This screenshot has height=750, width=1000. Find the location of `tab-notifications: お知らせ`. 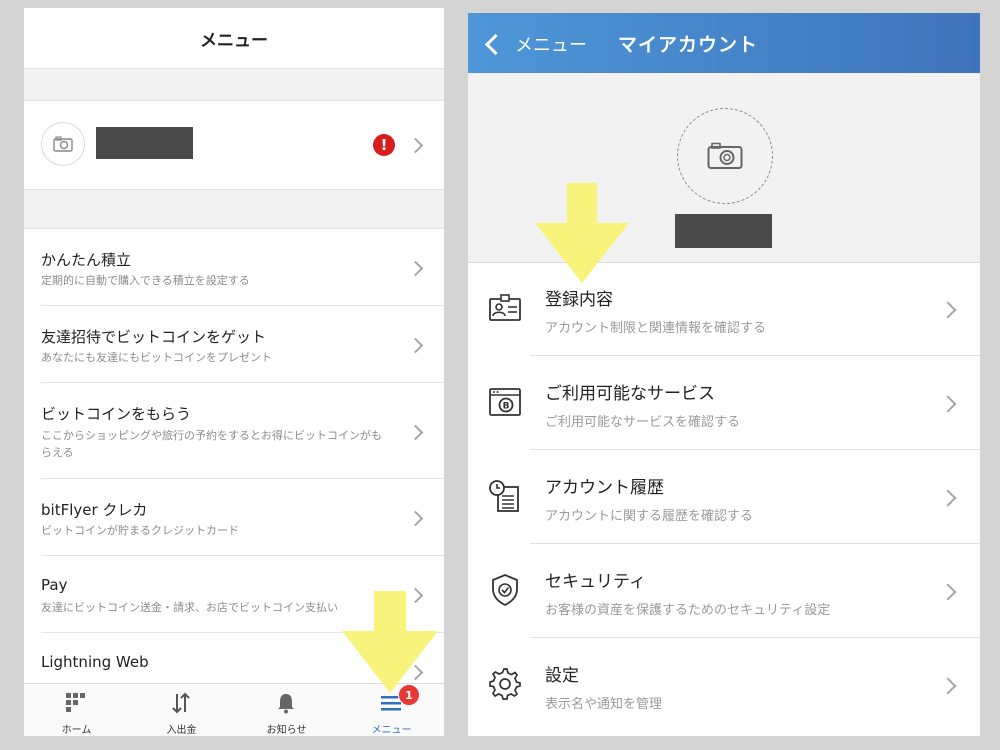

tab-notifications: お知らせ is located at coordinates (286, 710).